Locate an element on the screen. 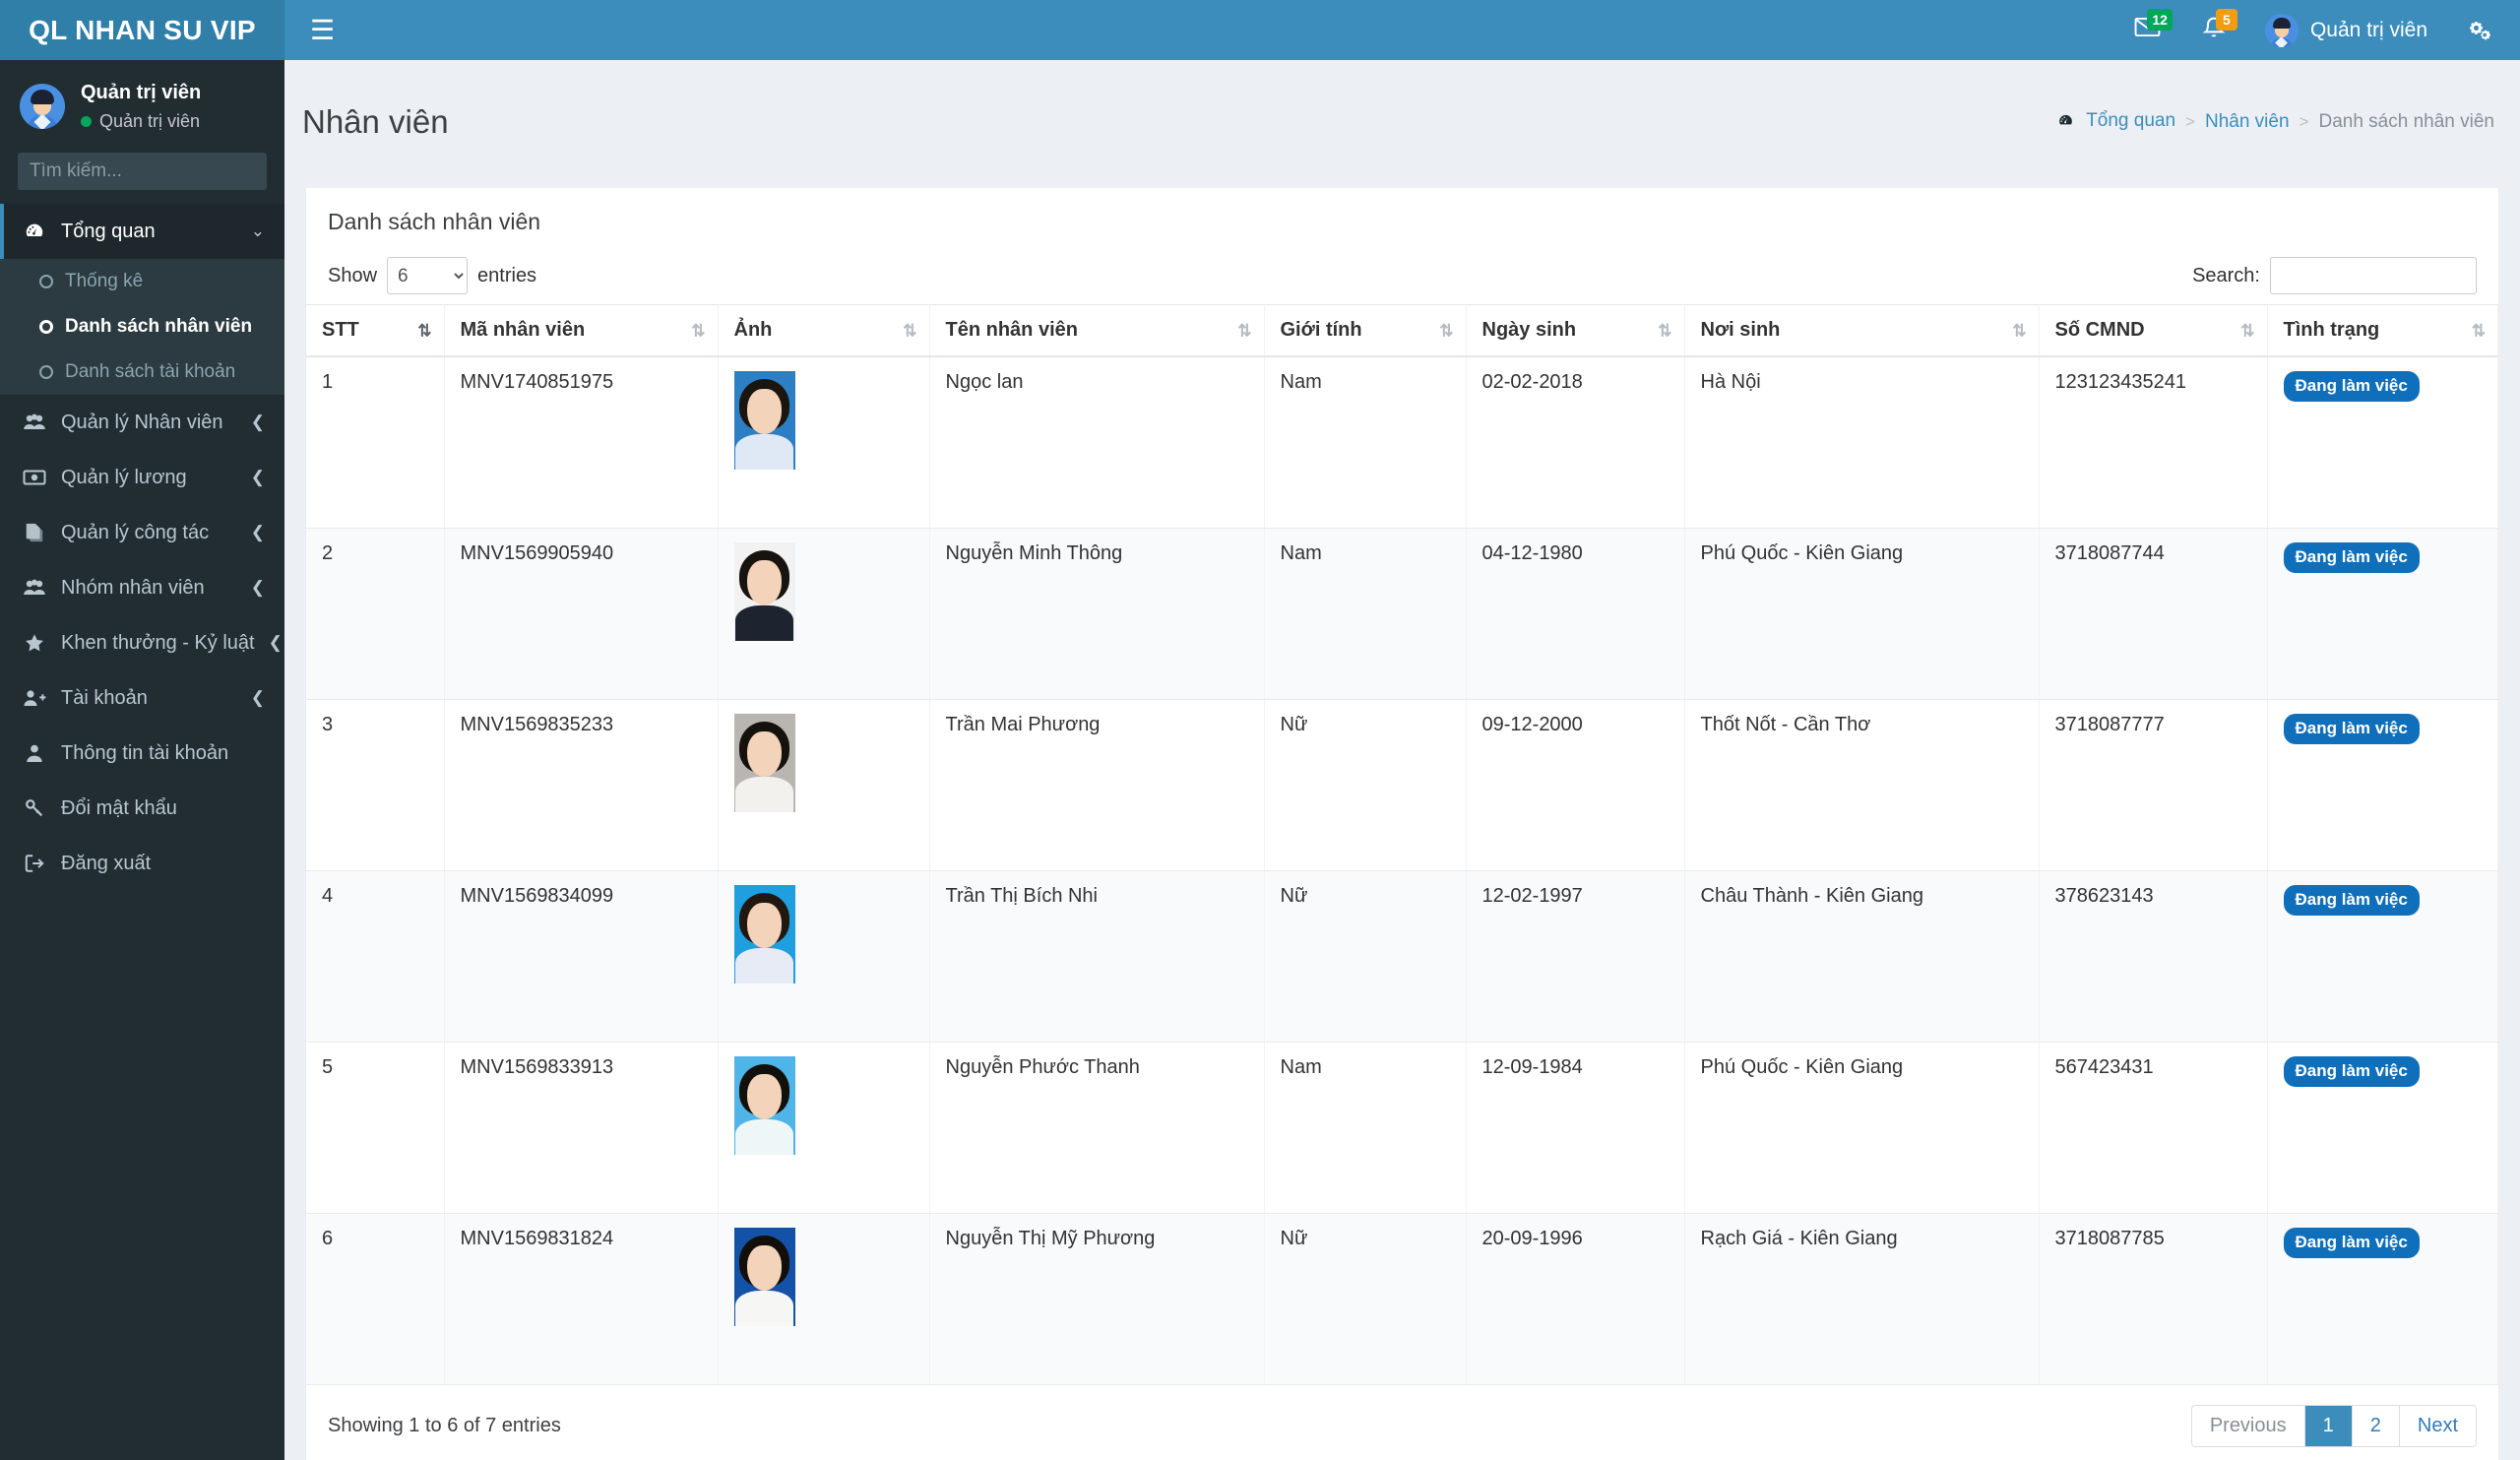 This screenshot has height=1460, width=2520. pagination-page-2: 2 is located at coordinates (2376, 1425).